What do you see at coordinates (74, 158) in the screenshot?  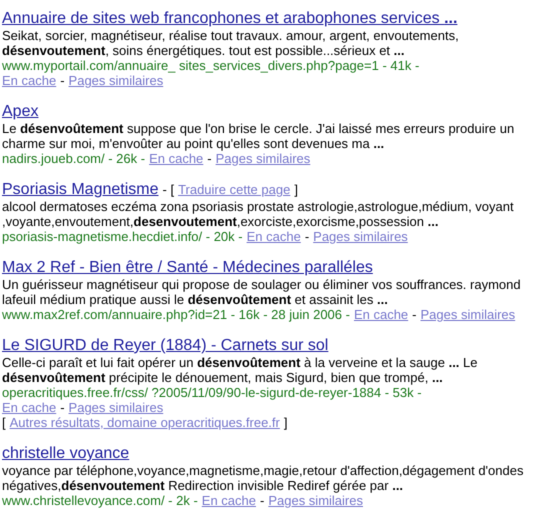 I see `result-url: nadirs.joueb.com/ - 26k -` at bounding box center [74, 158].